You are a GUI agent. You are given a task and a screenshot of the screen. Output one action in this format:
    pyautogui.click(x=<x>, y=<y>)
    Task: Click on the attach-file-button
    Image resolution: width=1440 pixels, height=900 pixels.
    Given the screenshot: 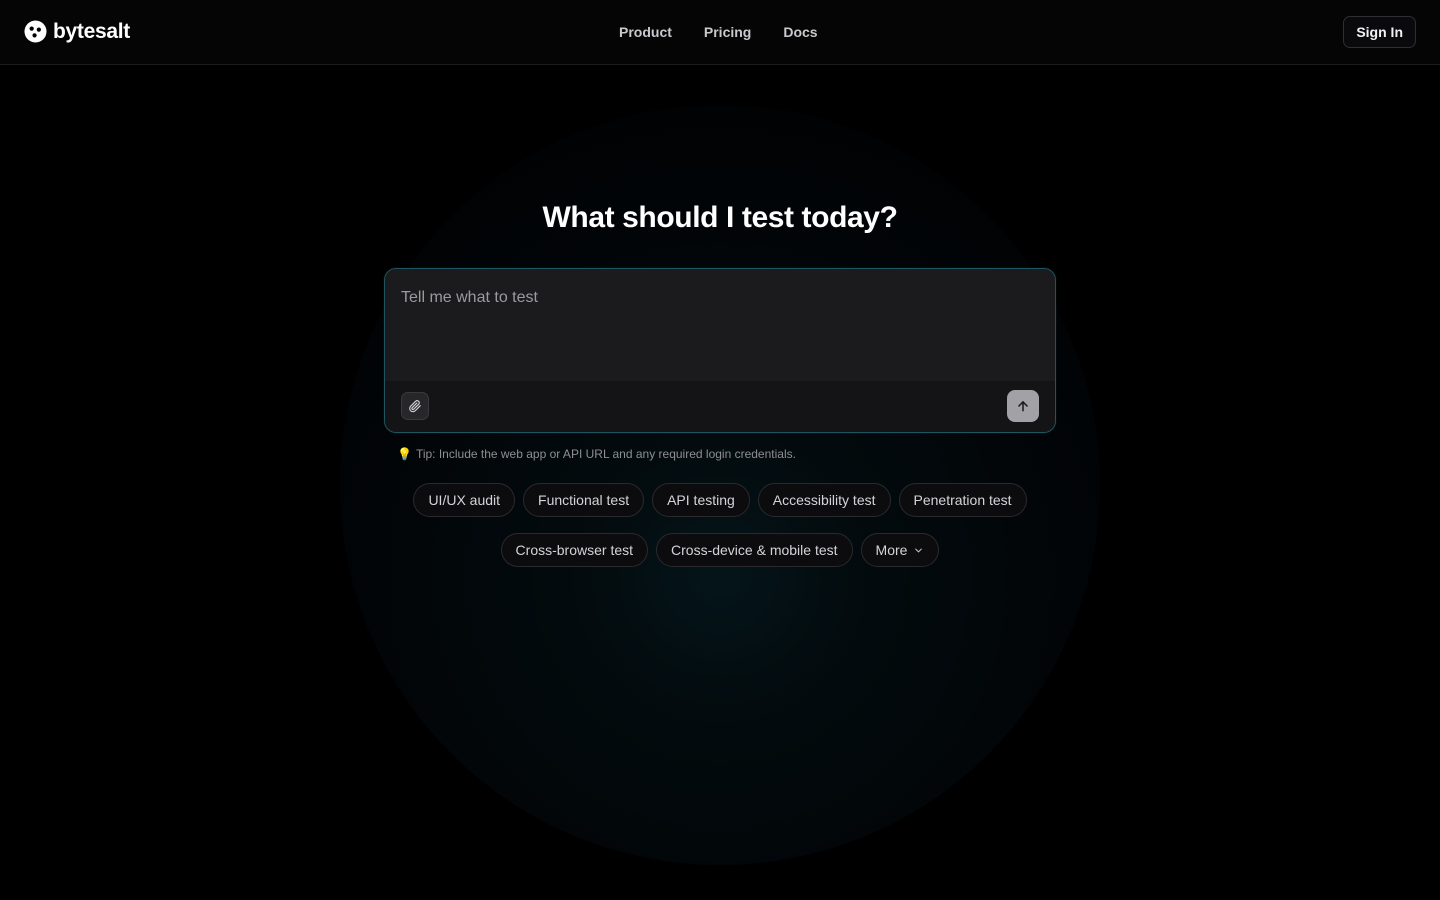 What is the action you would take?
    pyautogui.click(x=415, y=406)
    